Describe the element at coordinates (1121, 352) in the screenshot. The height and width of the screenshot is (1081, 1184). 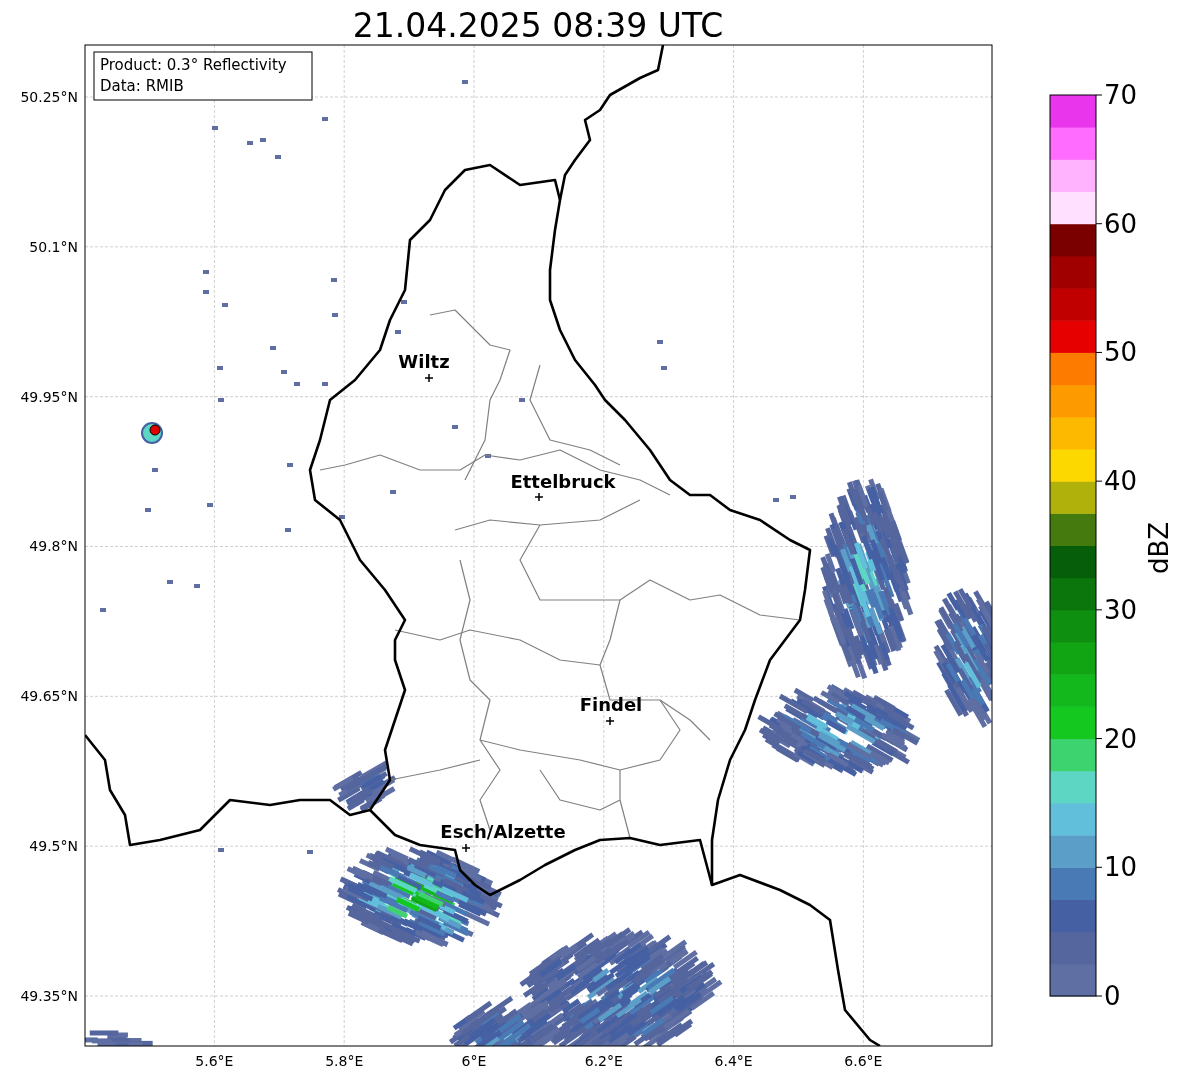
I see `colorbar-tick-label: 50` at that location.